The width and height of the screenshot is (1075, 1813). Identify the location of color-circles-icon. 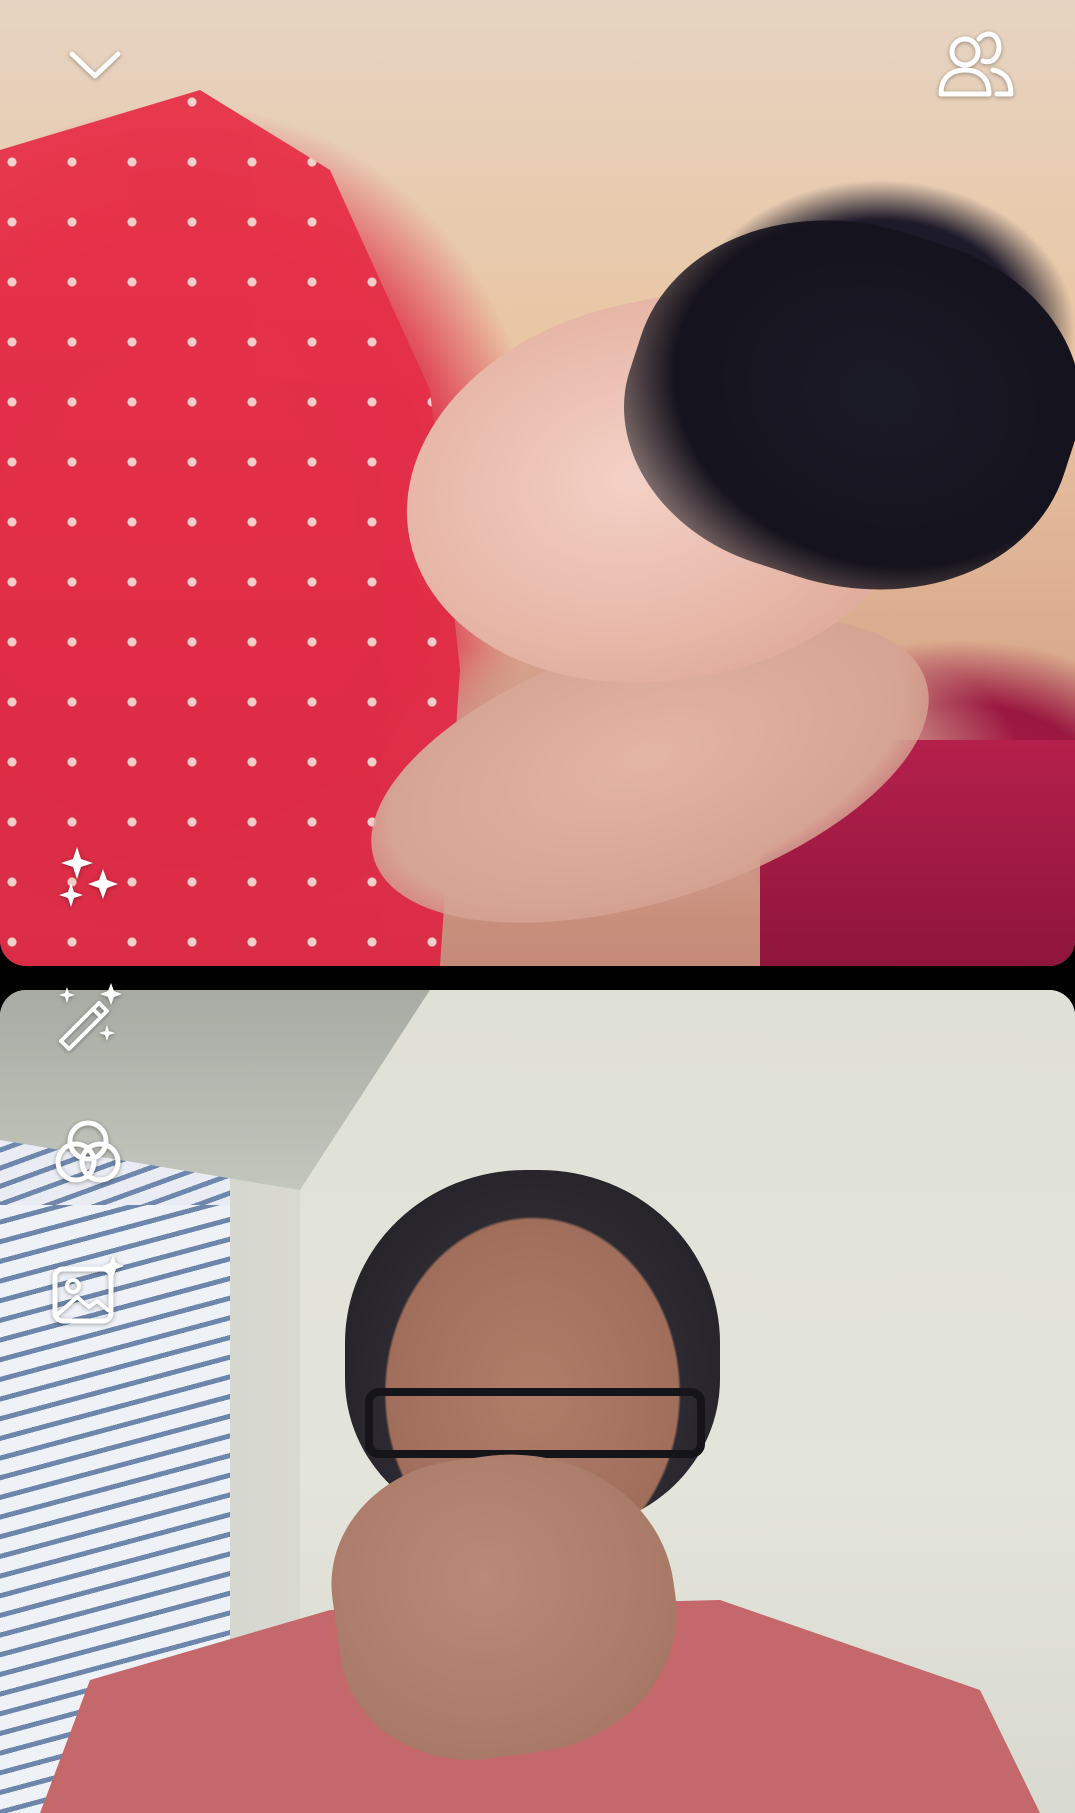
(88, 1151).